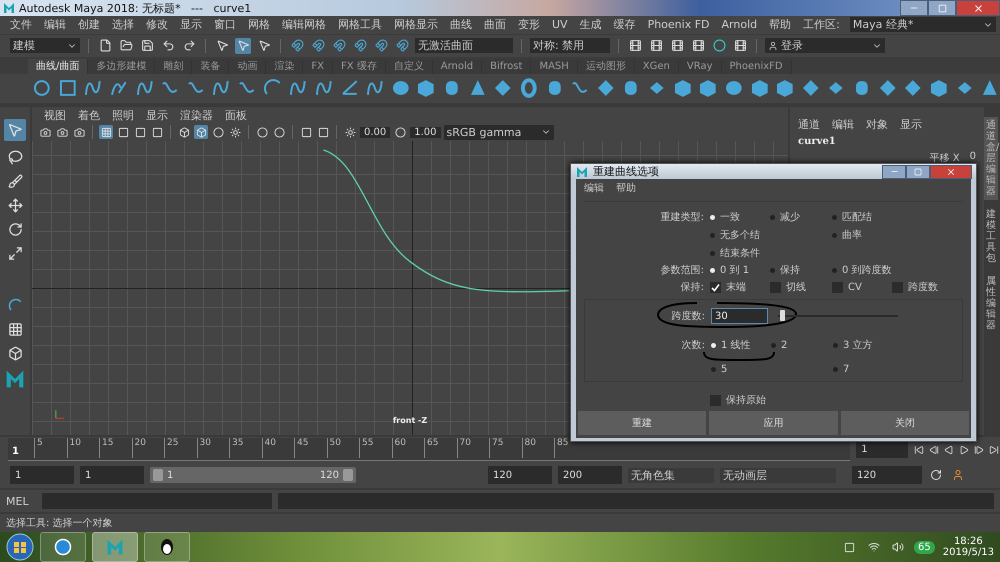 This screenshot has height=562, width=1000. I want to click on frame-field: 1, so click(882, 450).